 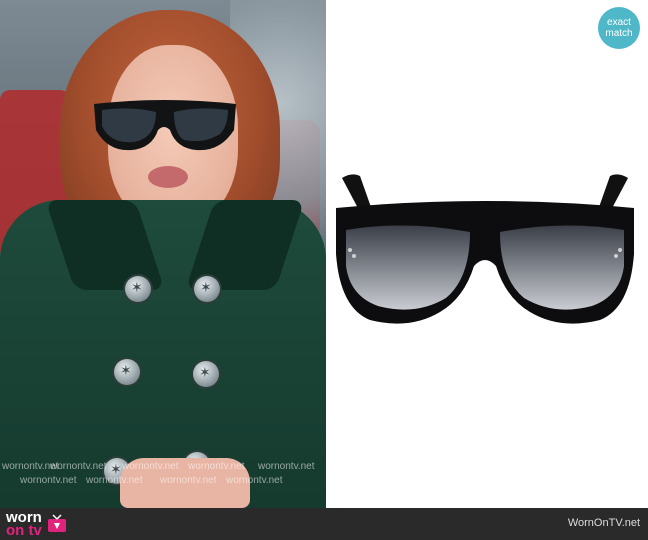 I want to click on site-name: WornOnTV.net, so click(x=603, y=523).